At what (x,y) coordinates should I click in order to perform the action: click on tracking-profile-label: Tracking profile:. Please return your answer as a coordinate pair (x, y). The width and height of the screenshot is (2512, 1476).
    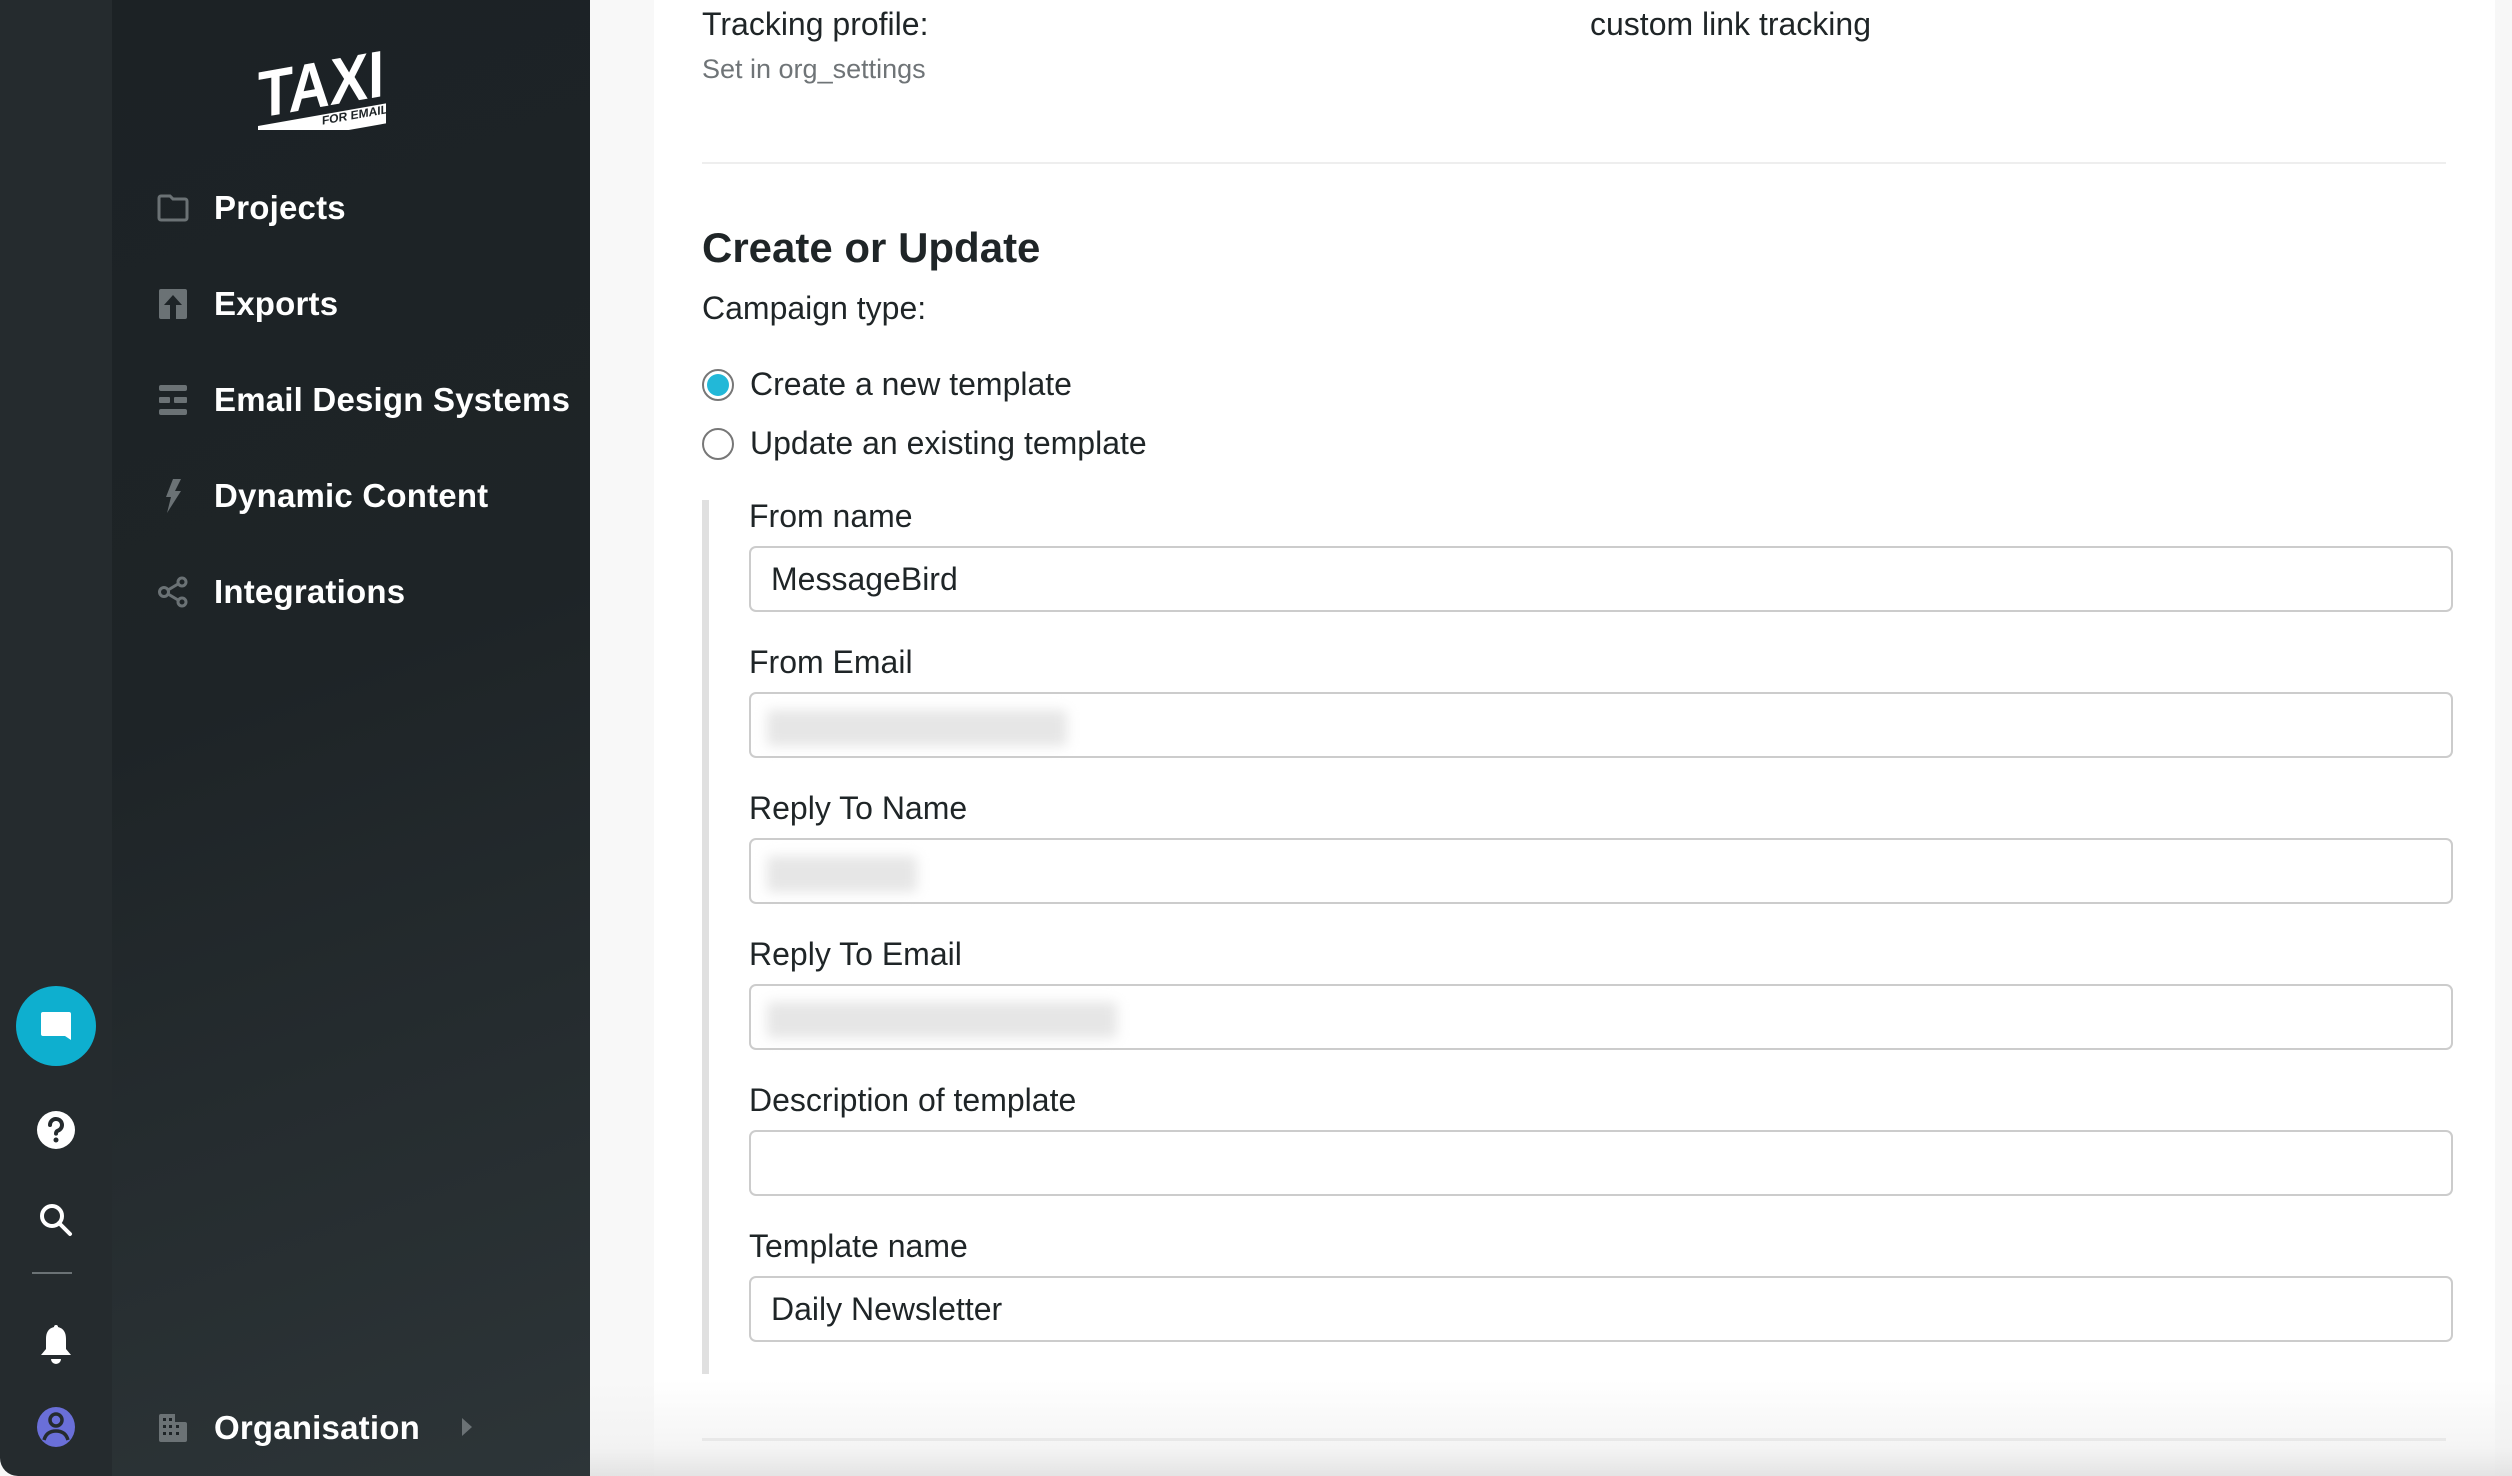
    Looking at the image, I should click on (815, 24).